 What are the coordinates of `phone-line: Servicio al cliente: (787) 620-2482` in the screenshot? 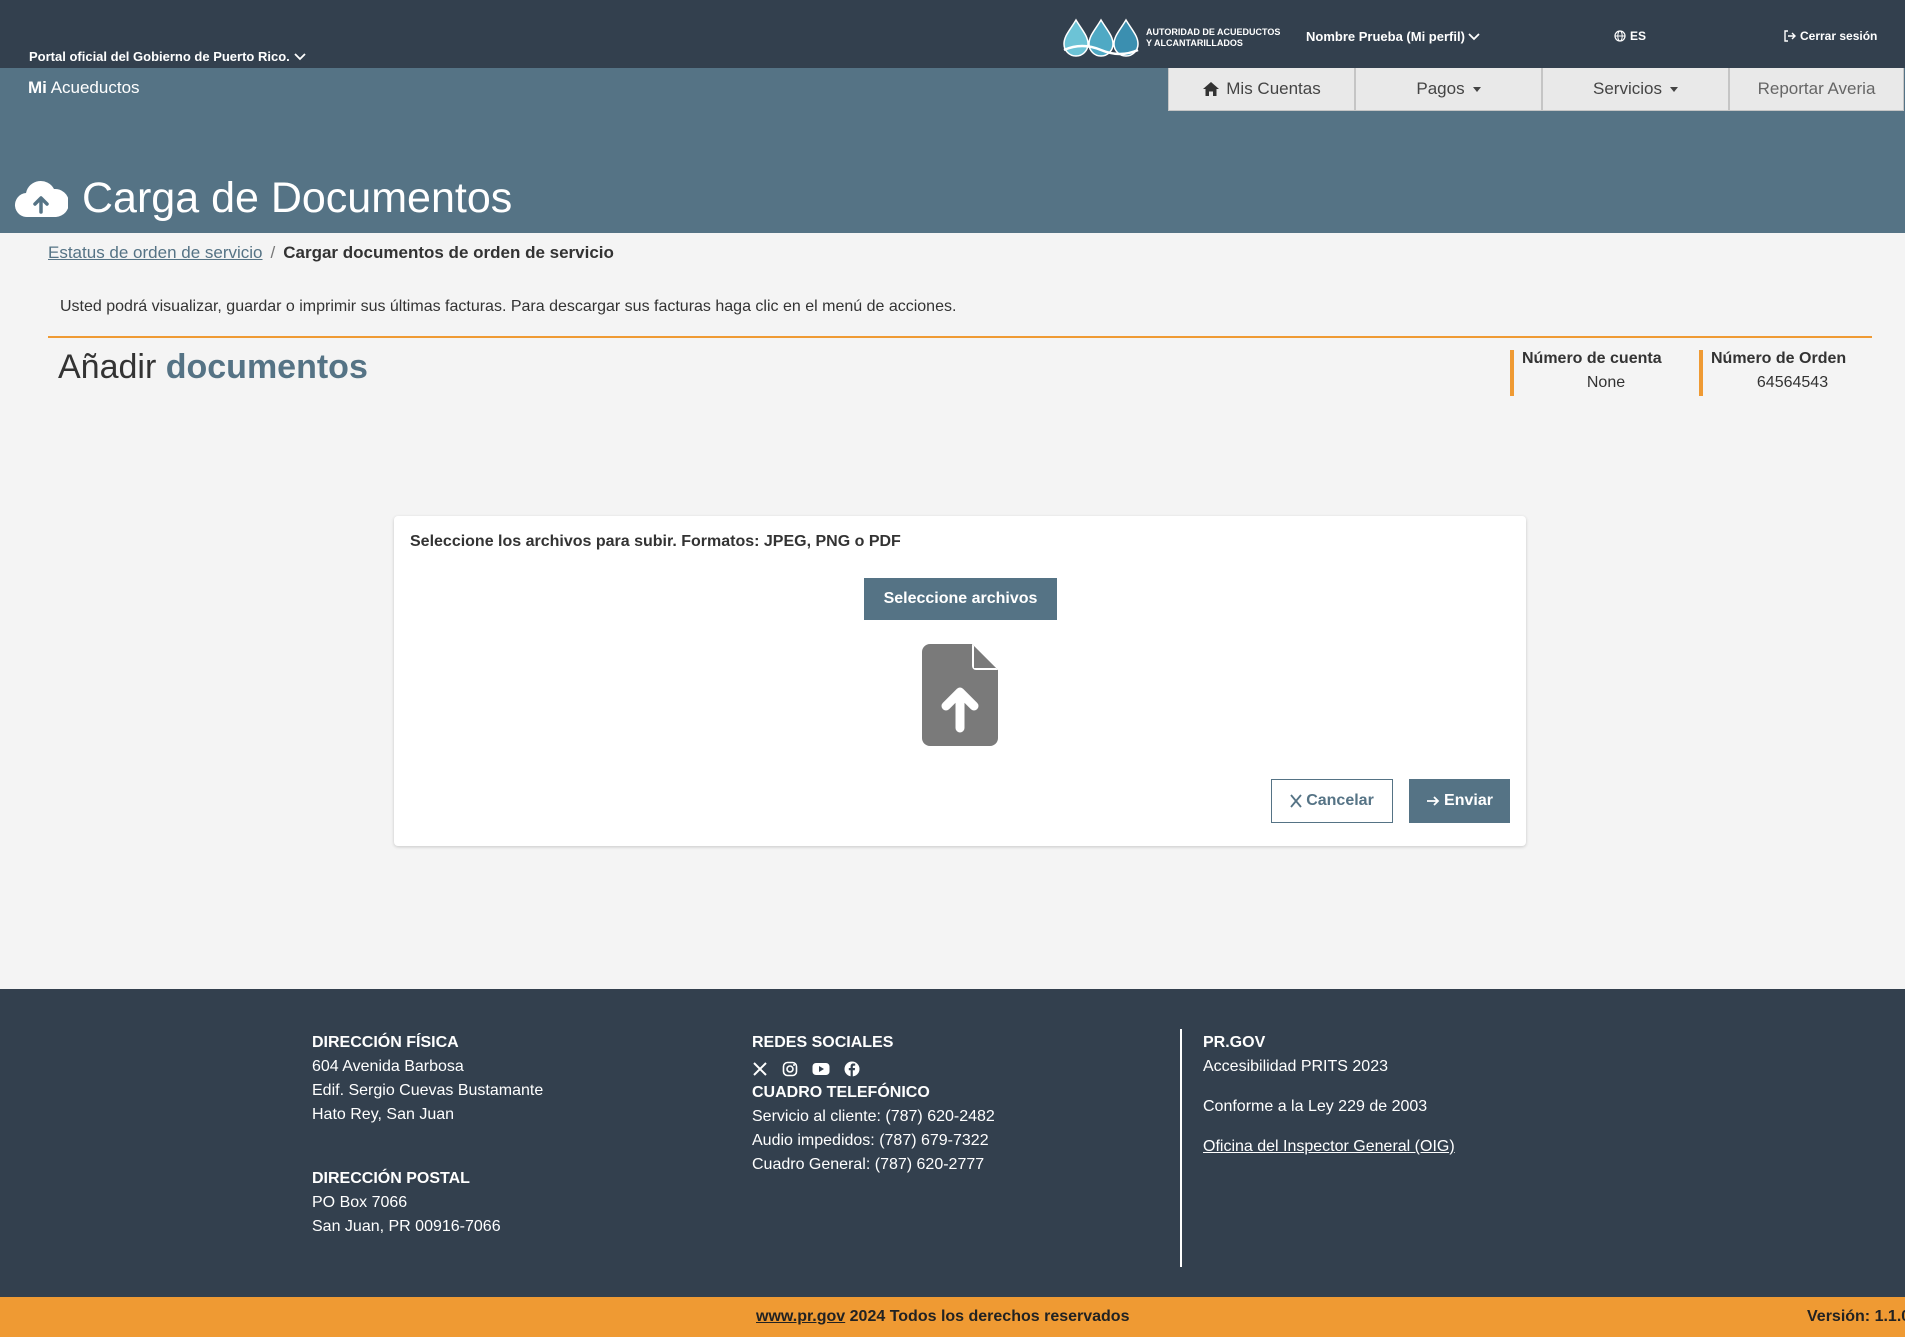 It's located at (873, 1116).